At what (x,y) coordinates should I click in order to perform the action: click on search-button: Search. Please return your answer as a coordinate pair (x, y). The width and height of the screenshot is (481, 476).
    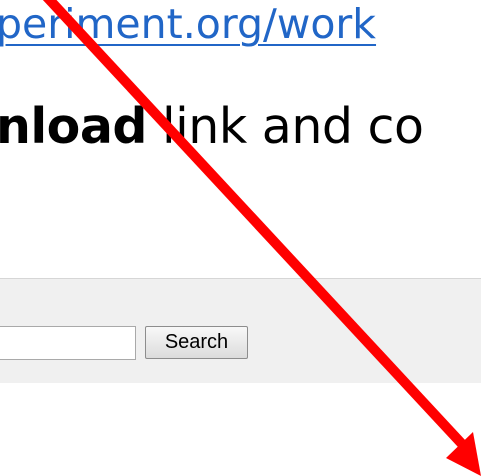
    Looking at the image, I should click on (196, 342).